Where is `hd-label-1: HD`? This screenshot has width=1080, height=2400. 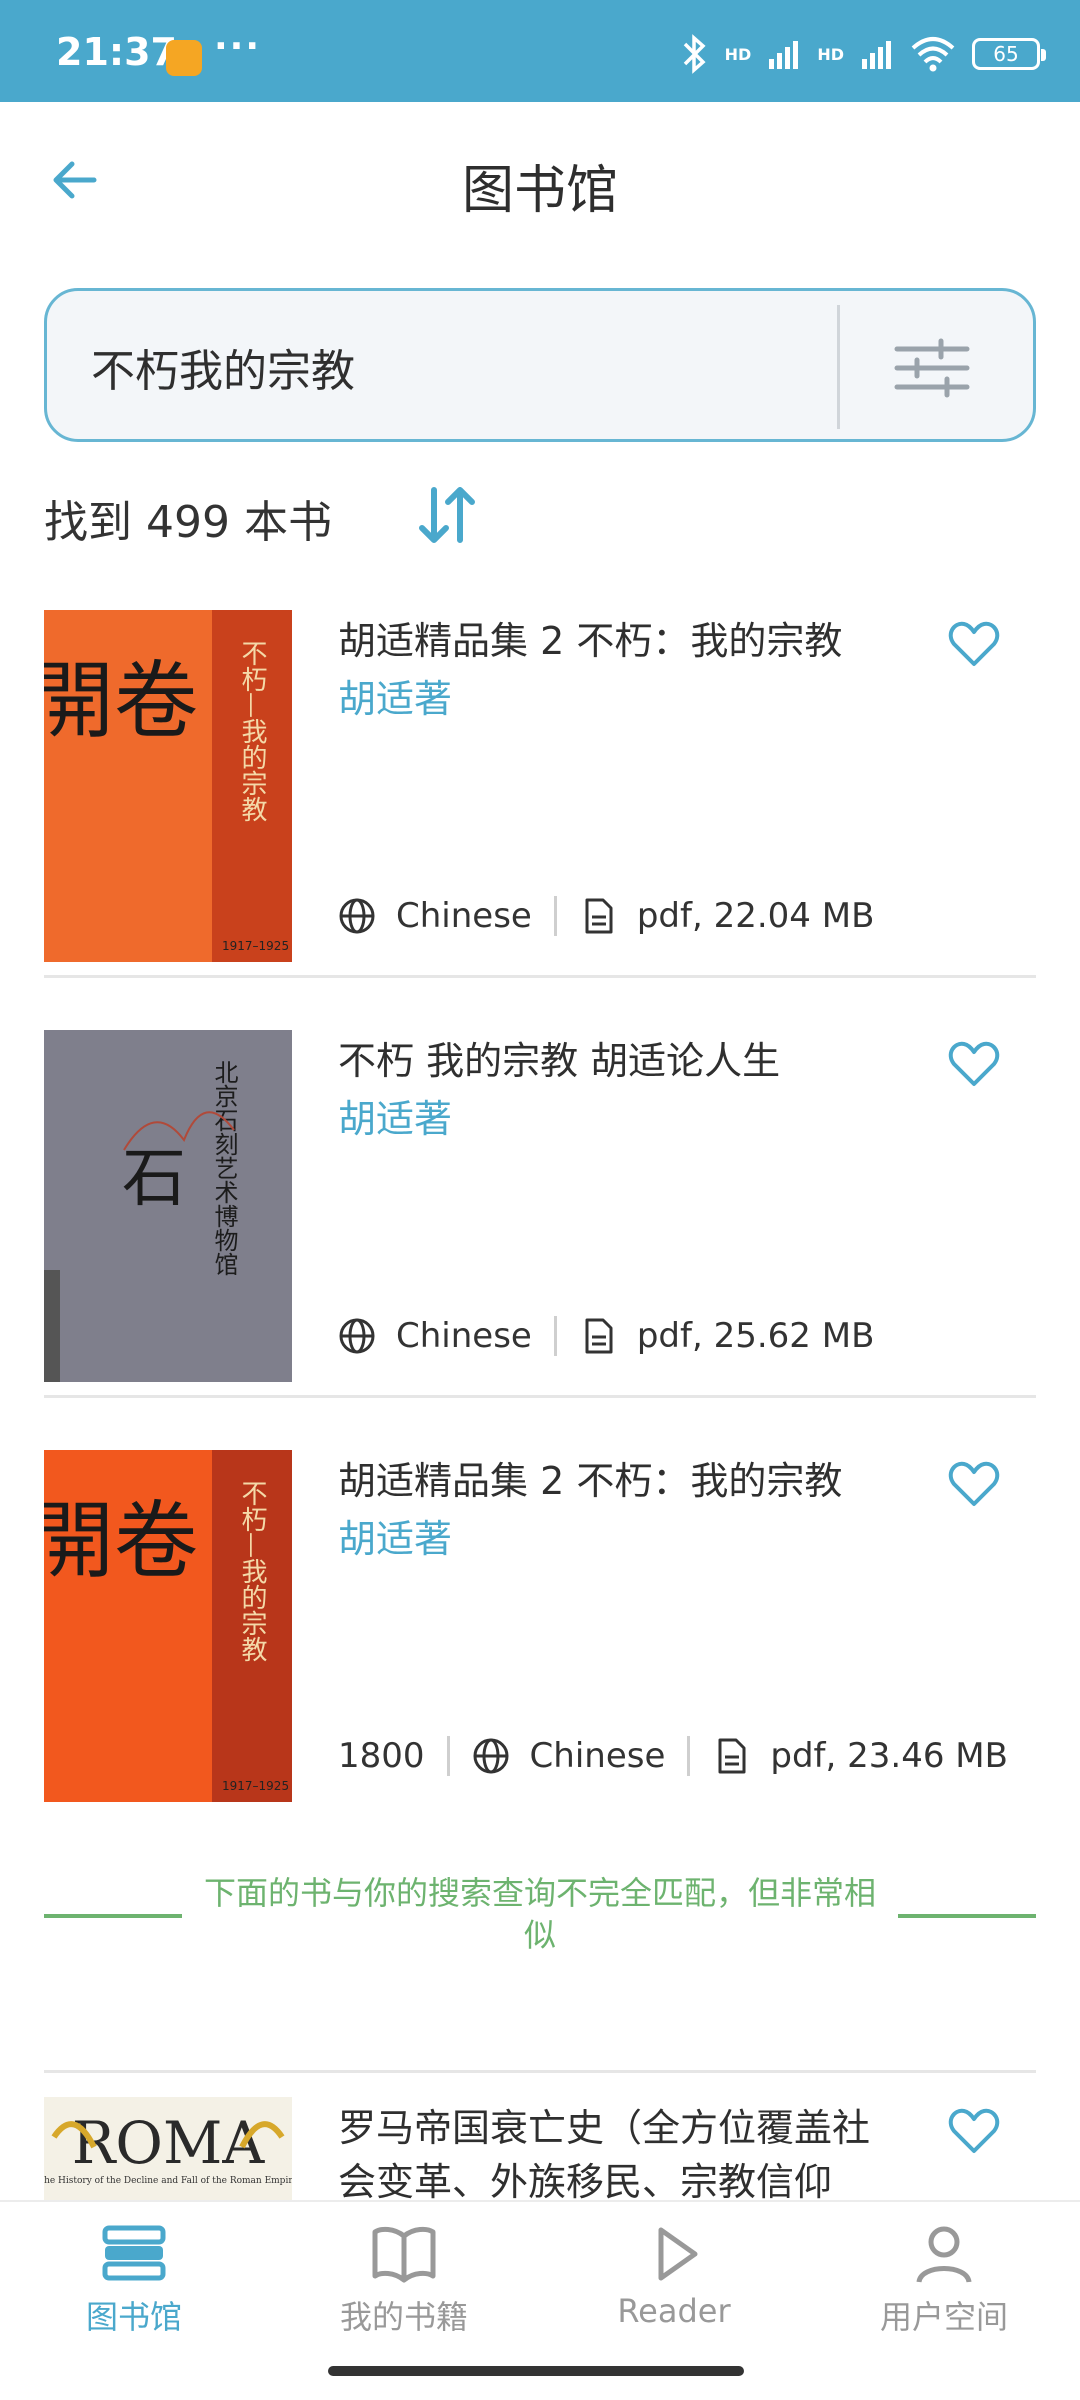
hd-label-1: HD is located at coordinates (738, 54).